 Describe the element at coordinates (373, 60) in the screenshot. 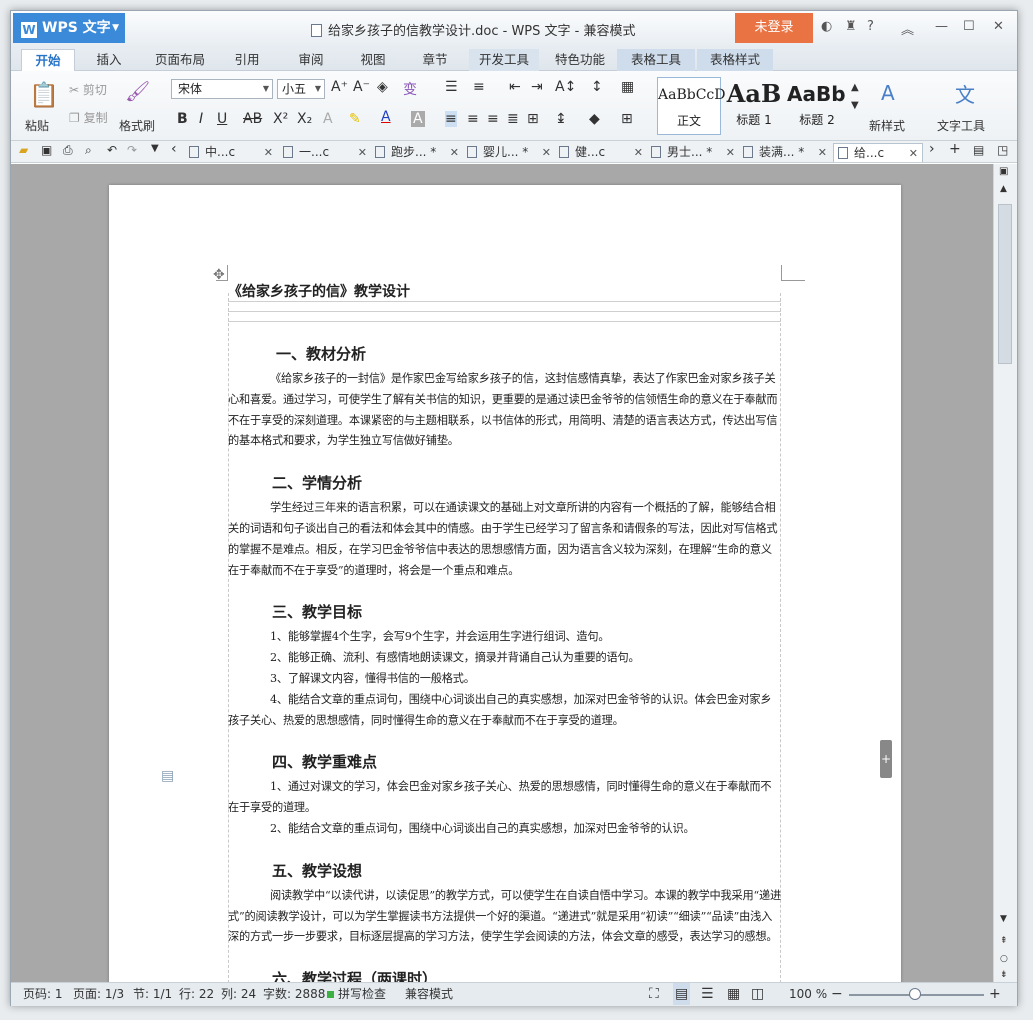

I see `tab-view: 视图` at that location.